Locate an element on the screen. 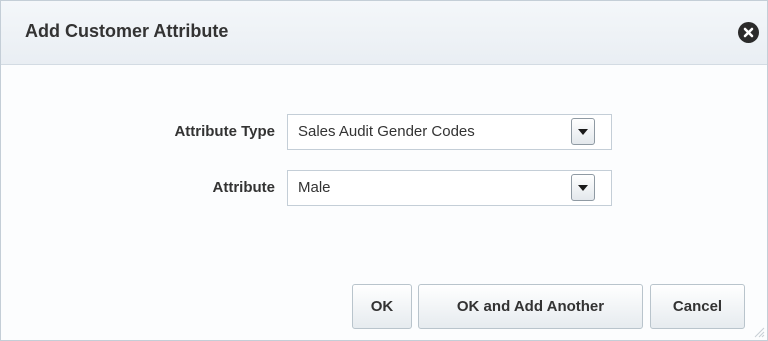  dialog-title: Add Customer Attribute is located at coordinates (127, 31).